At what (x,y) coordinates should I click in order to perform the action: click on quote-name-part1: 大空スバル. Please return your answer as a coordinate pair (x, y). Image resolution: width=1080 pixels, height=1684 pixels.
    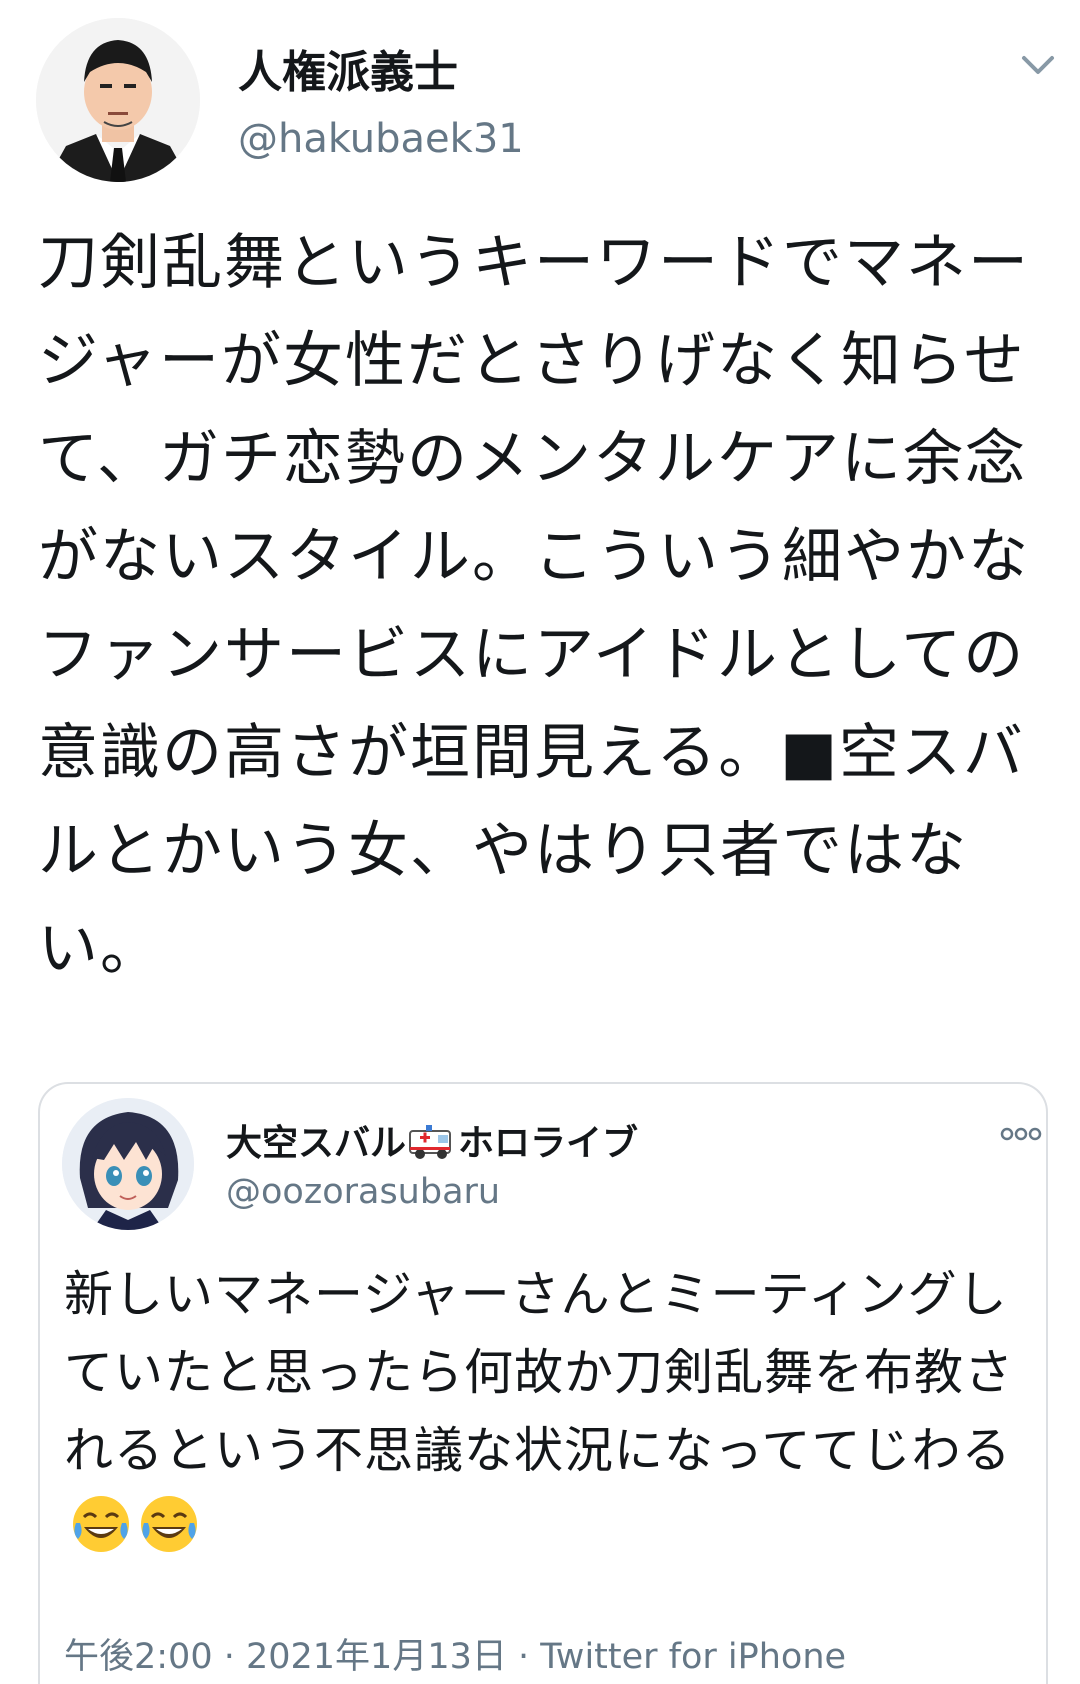
    Looking at the image, I should click on (316, 1143).